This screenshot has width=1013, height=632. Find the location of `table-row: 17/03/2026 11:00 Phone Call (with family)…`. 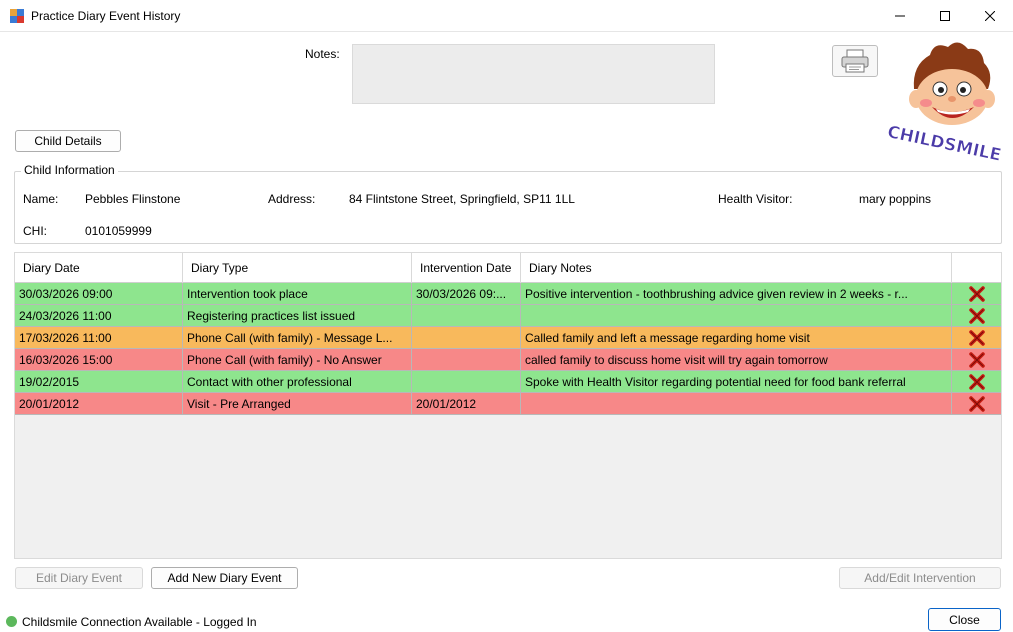

table-row: 17/03/2026 11:00 Phone Call (with family)… is located at coordinates (508, 338).